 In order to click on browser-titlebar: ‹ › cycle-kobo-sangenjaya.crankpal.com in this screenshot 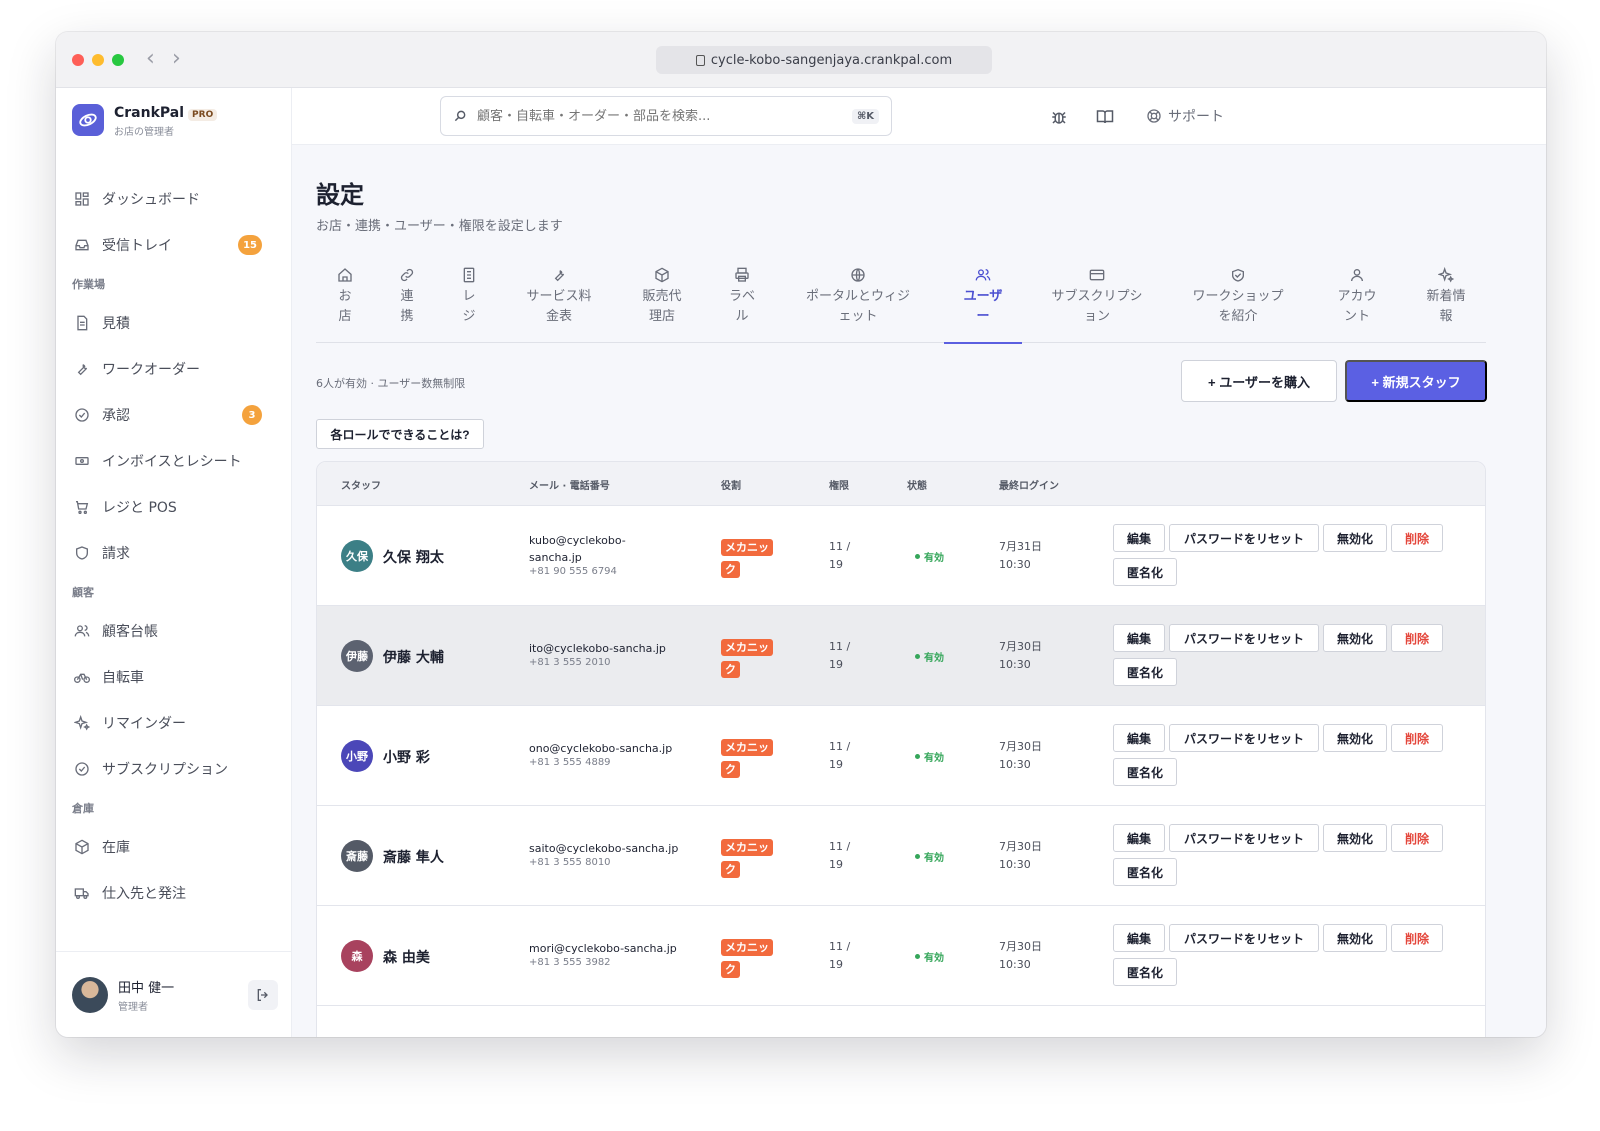, I will do `click(801, 60)`.